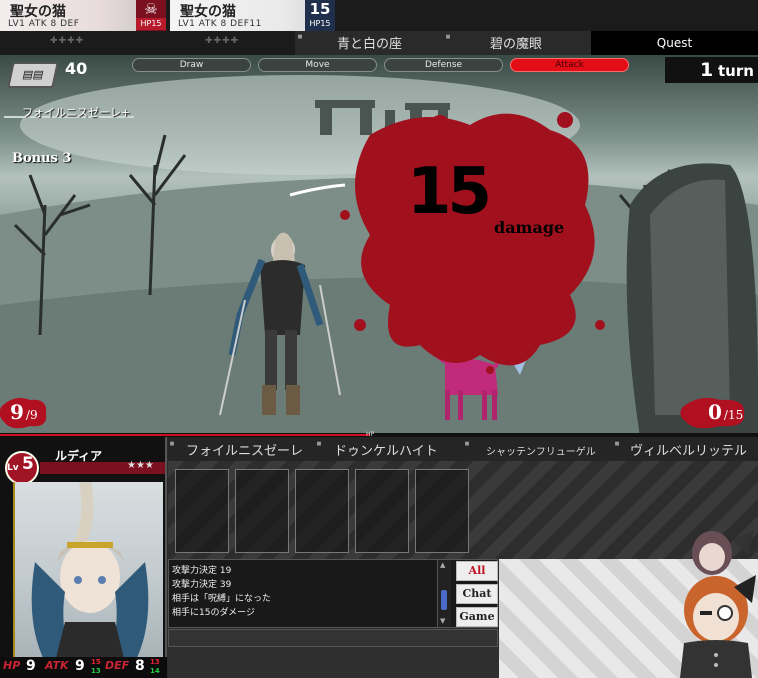  What do you see at coordinates (222, 41) in the screenshot?
I see `player2-dots: ✚✚✚✚` at bounding box center [222, 41].